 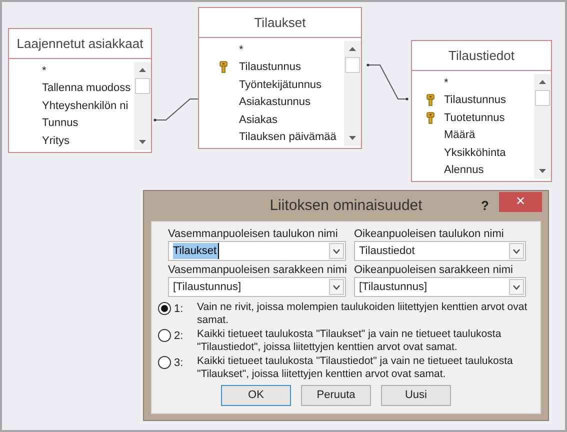 What do you see at coordinates (56, 140) in the screenshot?
I see `field-name: Yritys` at bounding box center [56, 140].